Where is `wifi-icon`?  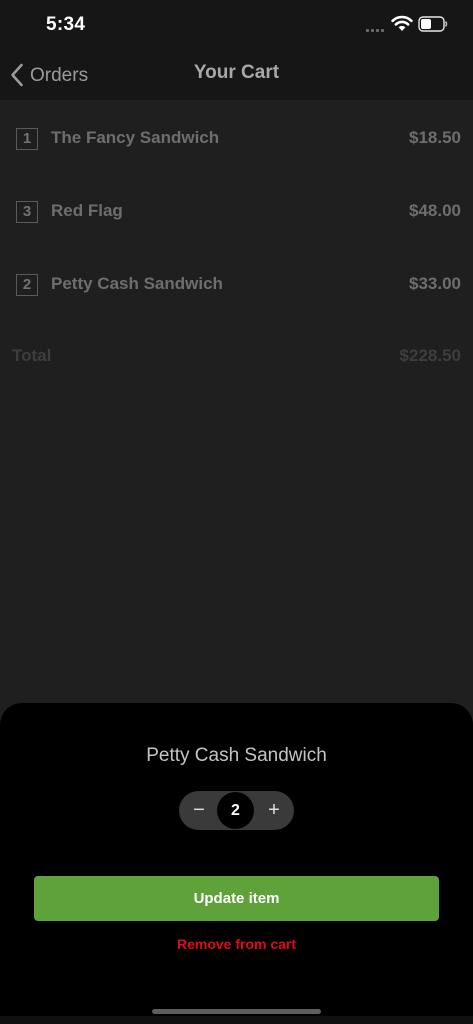
wifi-icon is located at coordinates (402, 23).